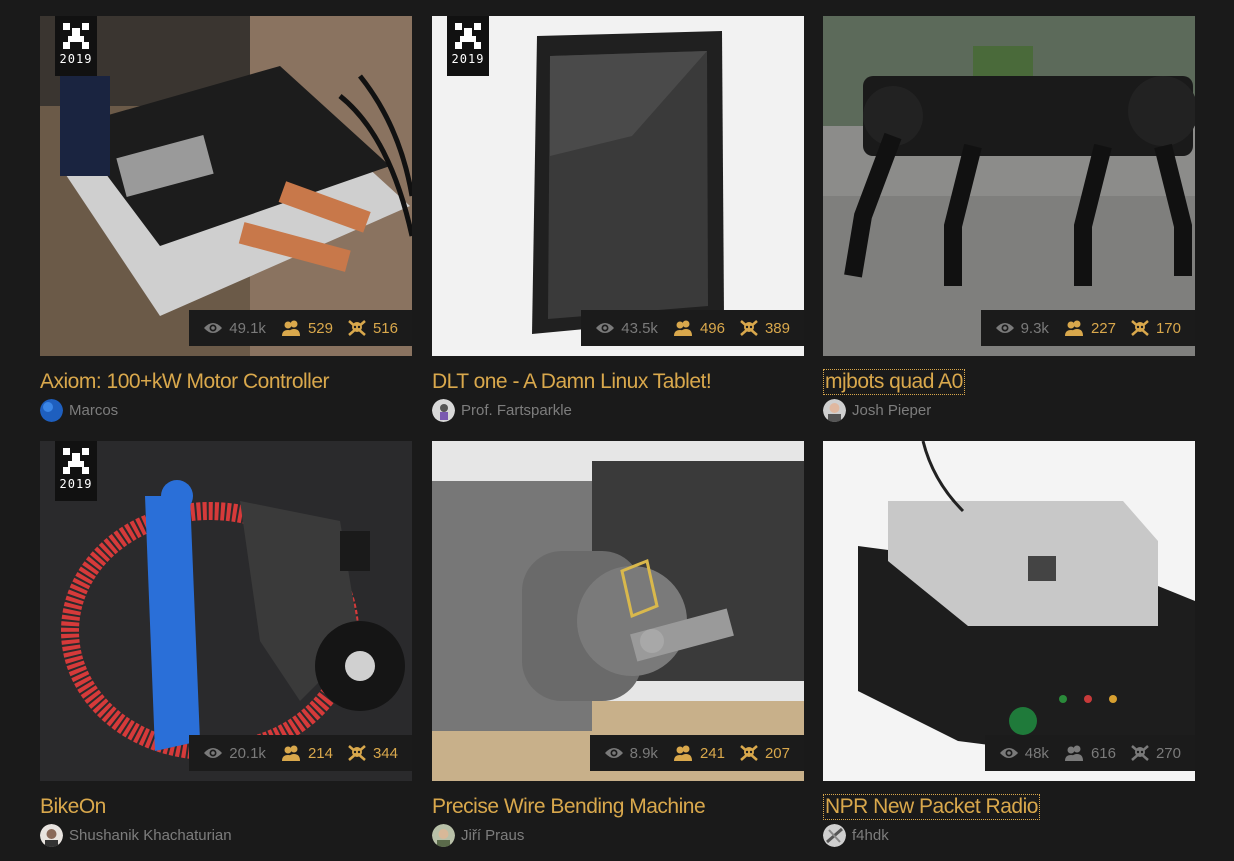 Image resolution: width=1234 pixels, height=861 pixels. I want to click on project-author: Shushanik Khachaturian, so click(136, 835).